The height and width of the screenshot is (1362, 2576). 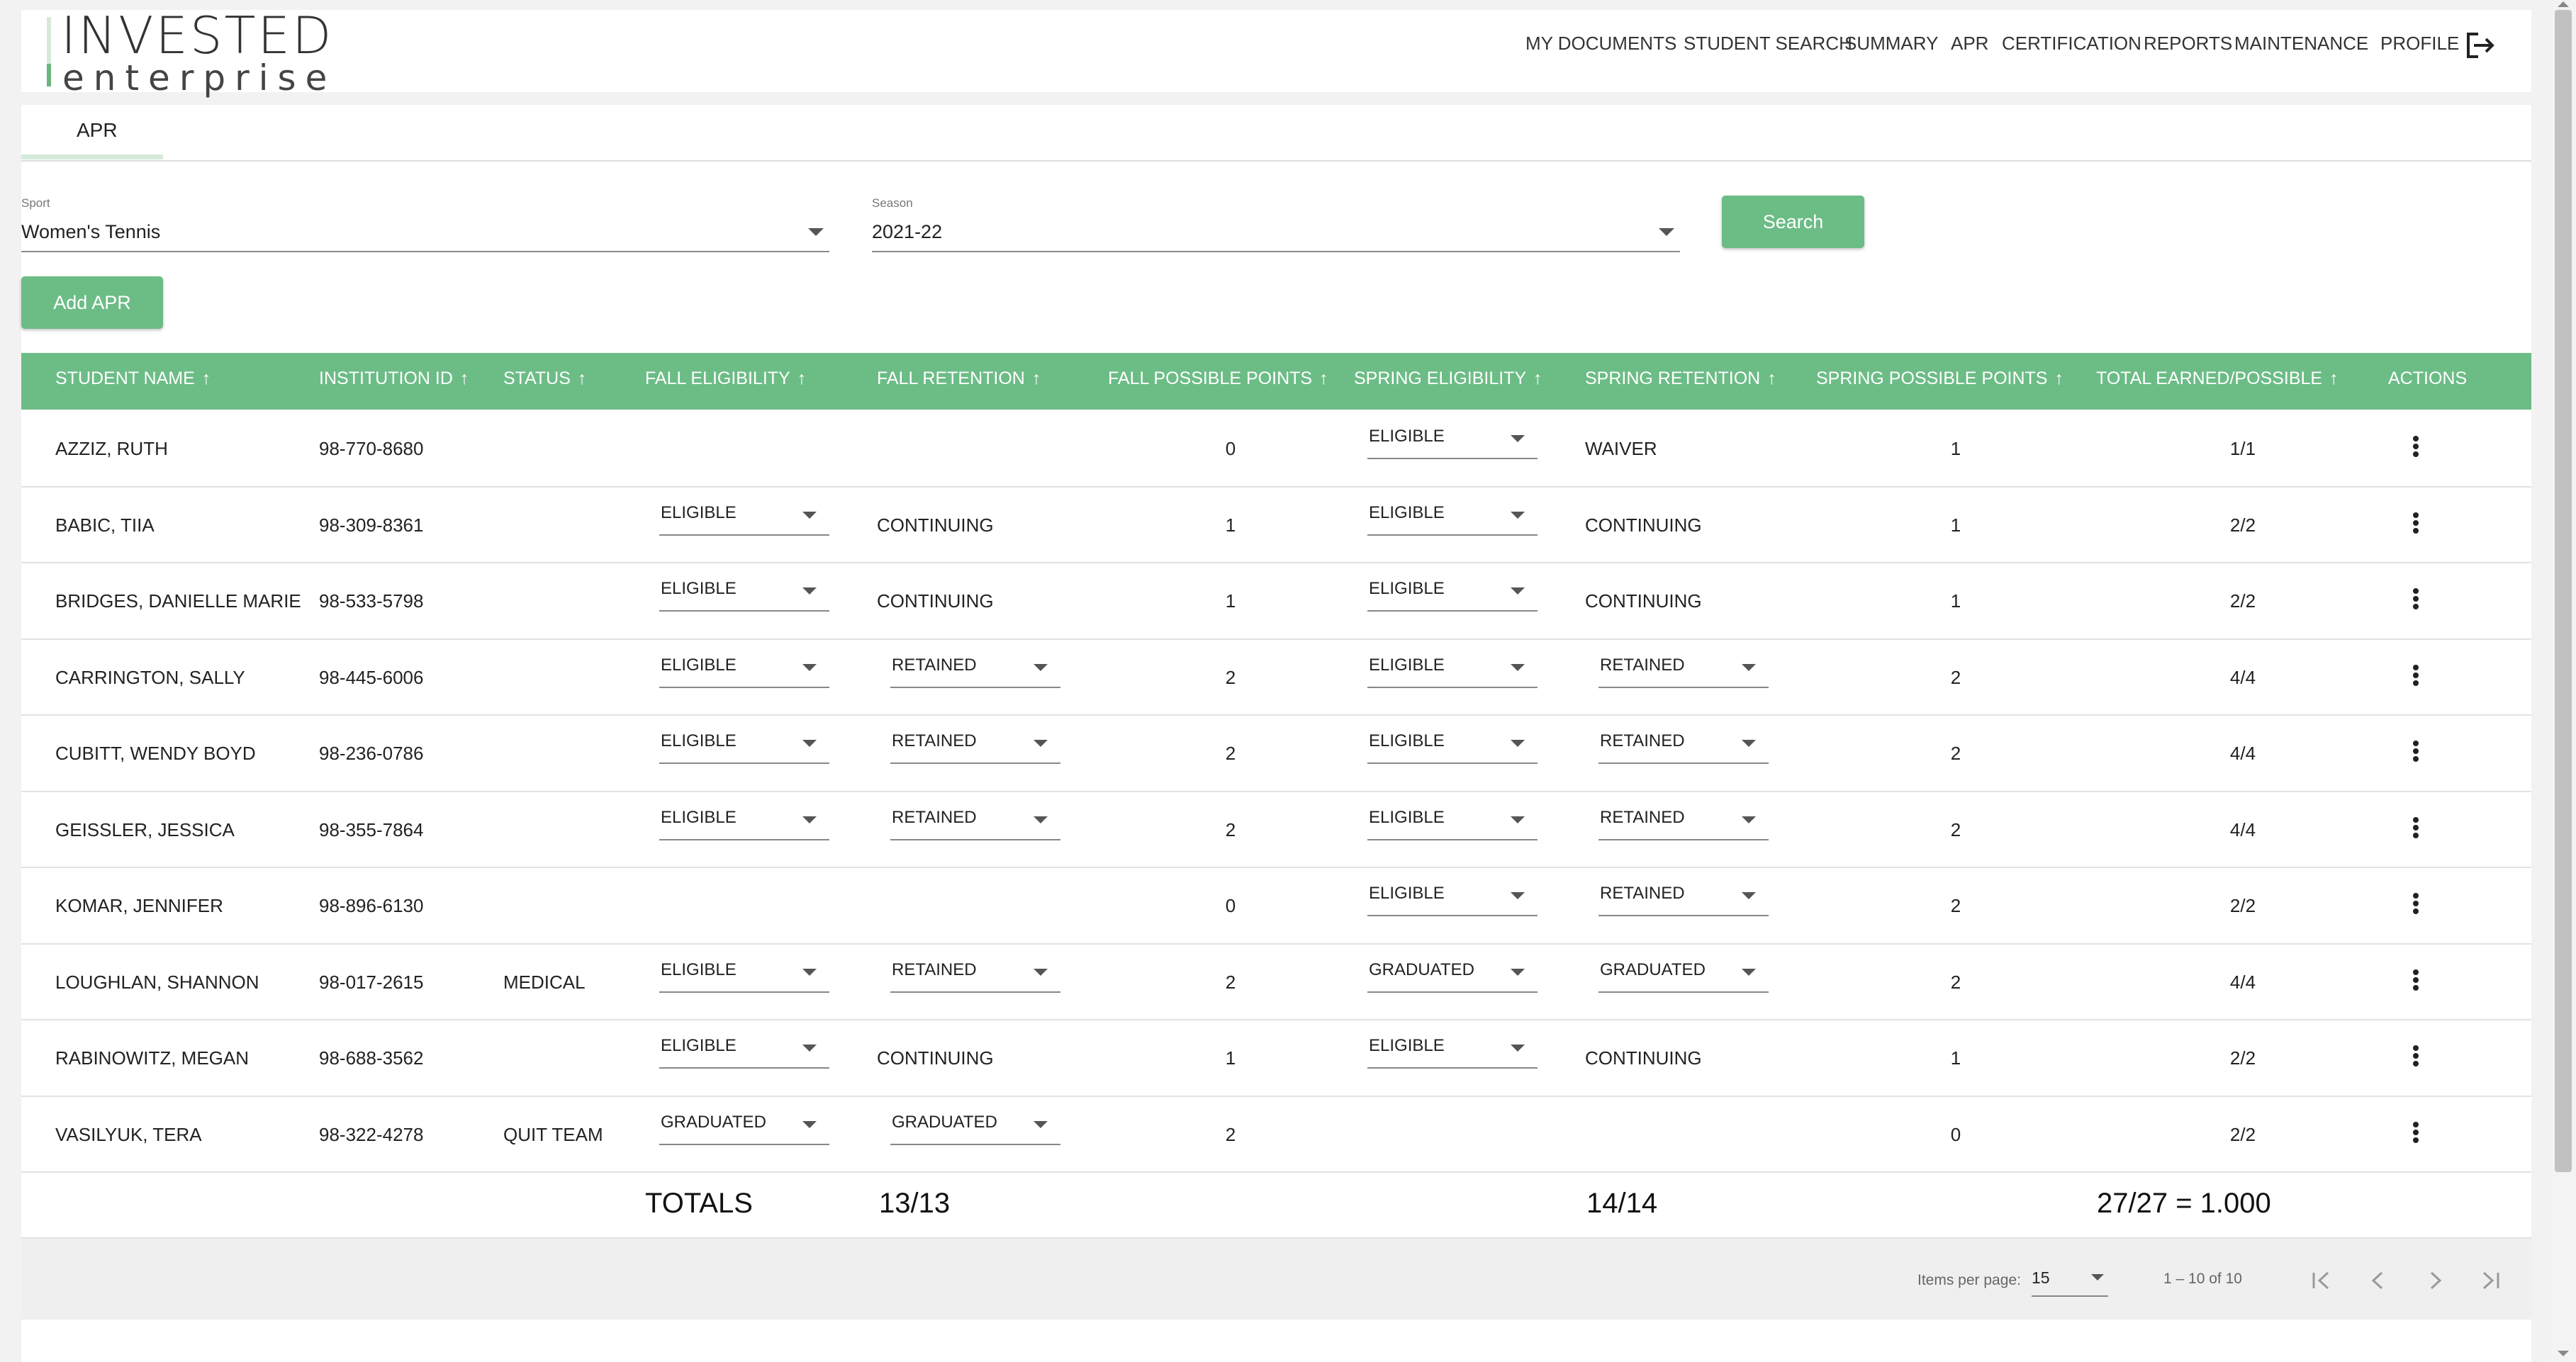 What do you see at coordinates (934, 818) in the screenshot?
I see `fall-retention-select-value: RETAINED` at bounding box center [934, 818].